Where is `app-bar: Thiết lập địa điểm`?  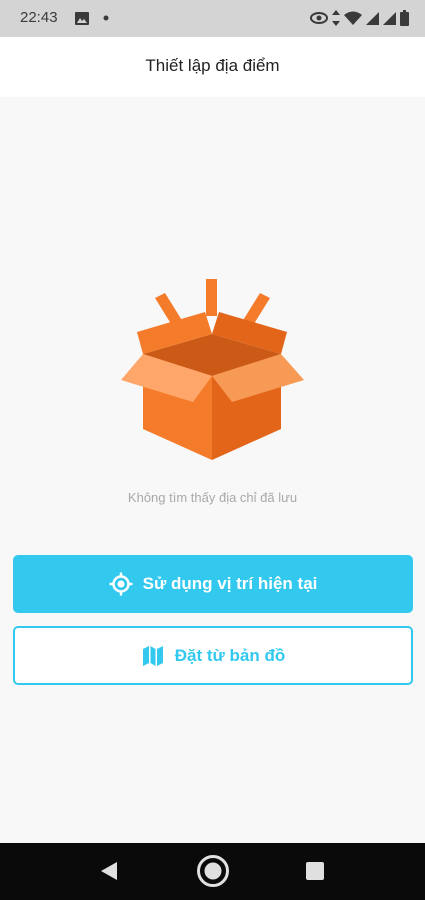 app-bar: Thiết lập địa điểm is located at coordinates (212, 67).